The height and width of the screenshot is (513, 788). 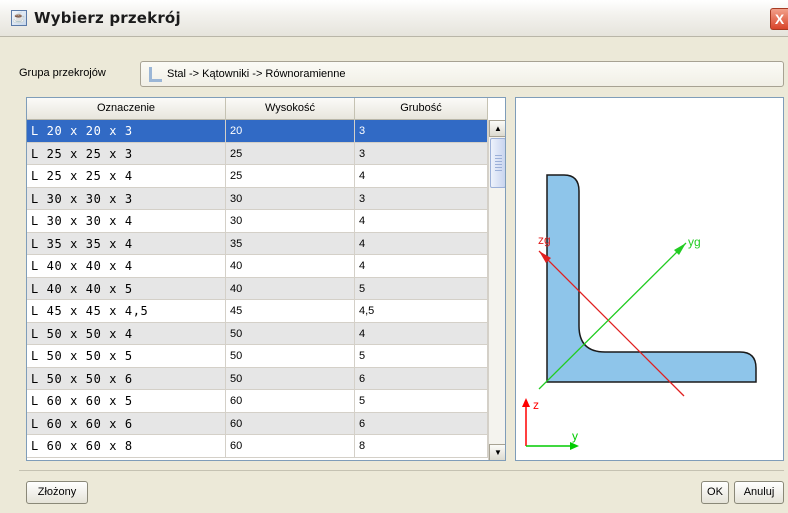 I want to click on close-button: X, so click(x=779, y=19).